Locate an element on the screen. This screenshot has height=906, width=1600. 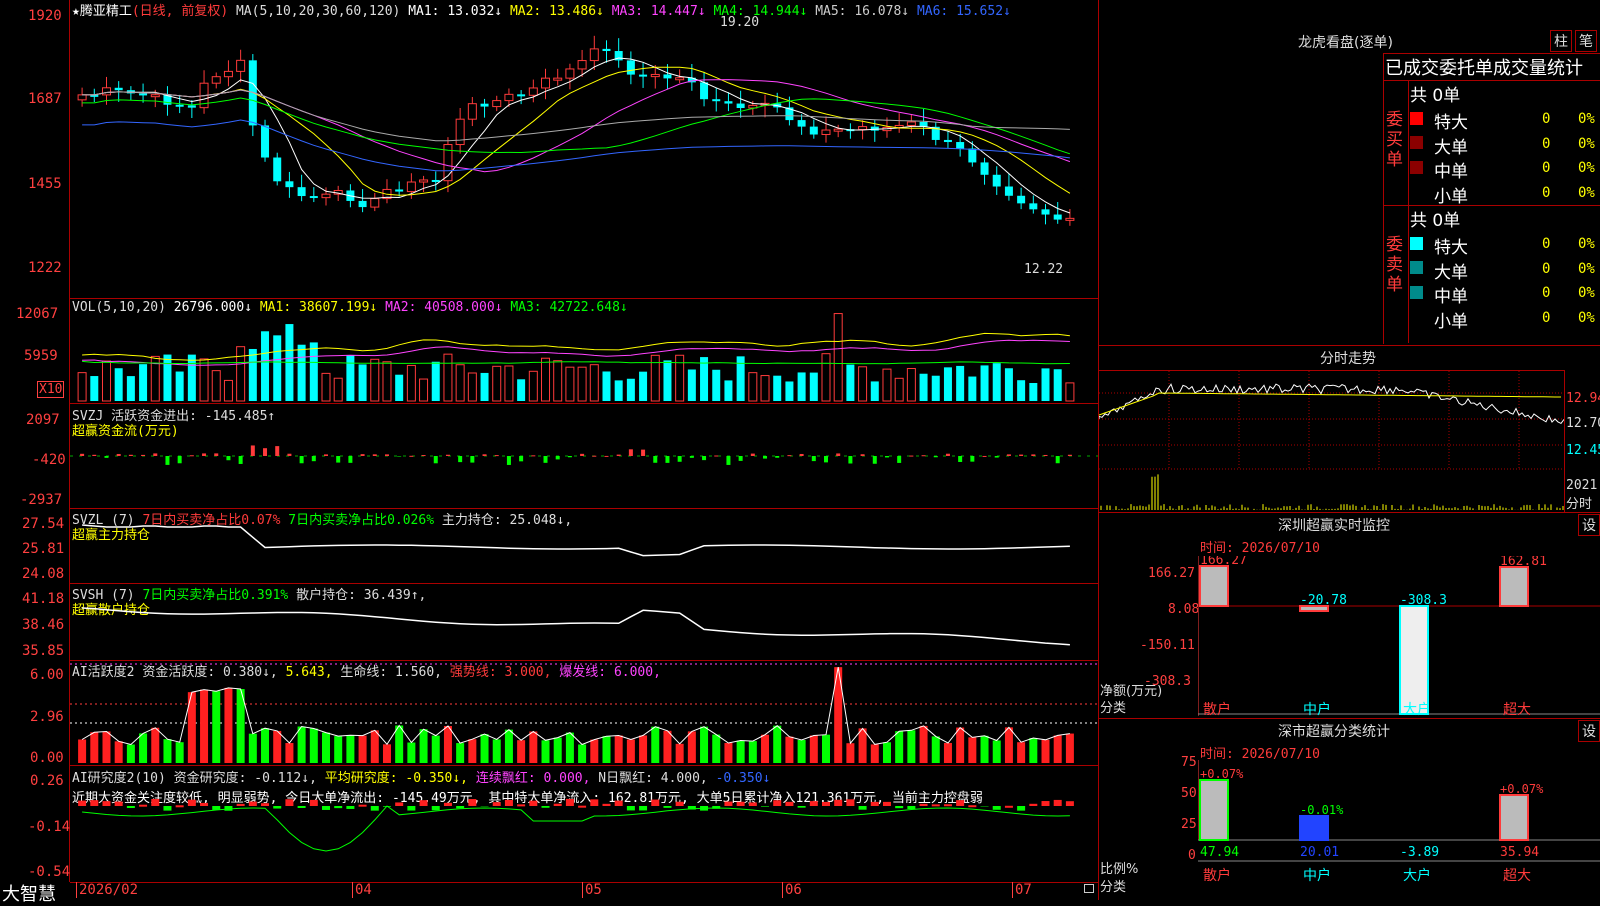
classify-top-label: +0.07% is located at coordinates (1522, 789).